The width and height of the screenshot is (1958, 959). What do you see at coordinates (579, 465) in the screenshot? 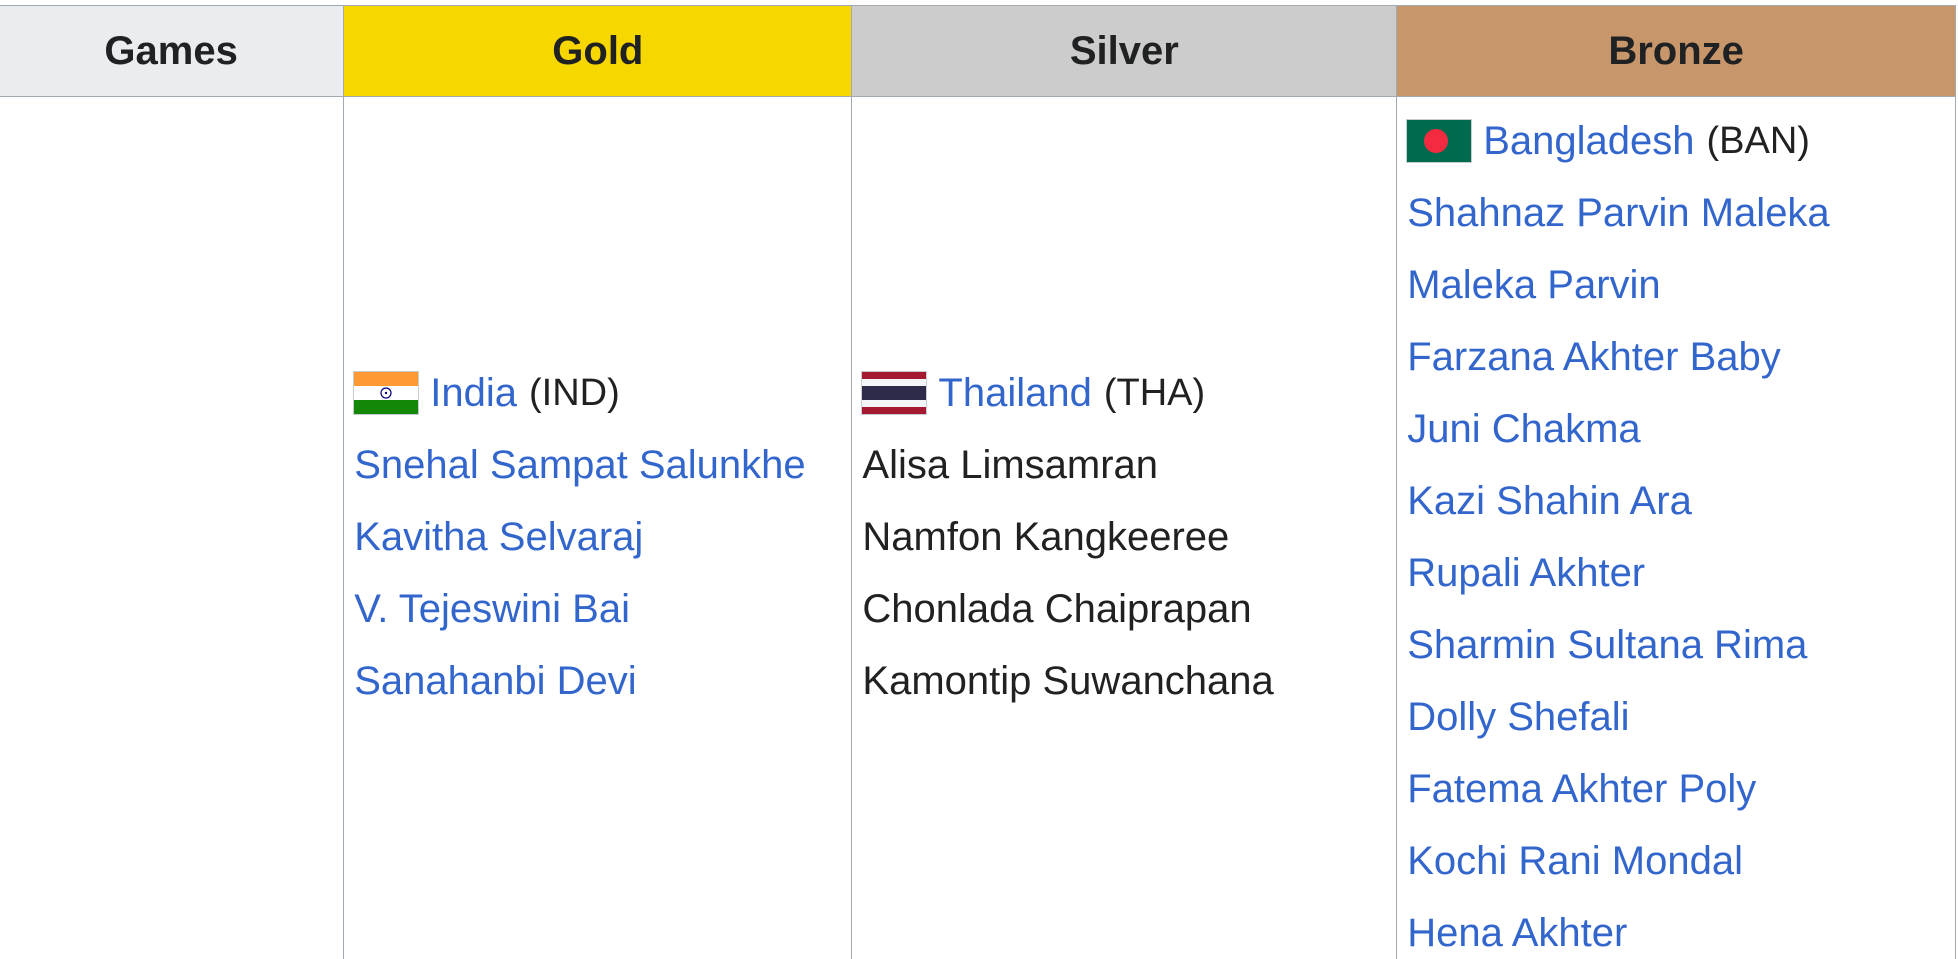
I see `athlete-link: Snehal Sampat Salunkhe` at bounding box center [579, 465].